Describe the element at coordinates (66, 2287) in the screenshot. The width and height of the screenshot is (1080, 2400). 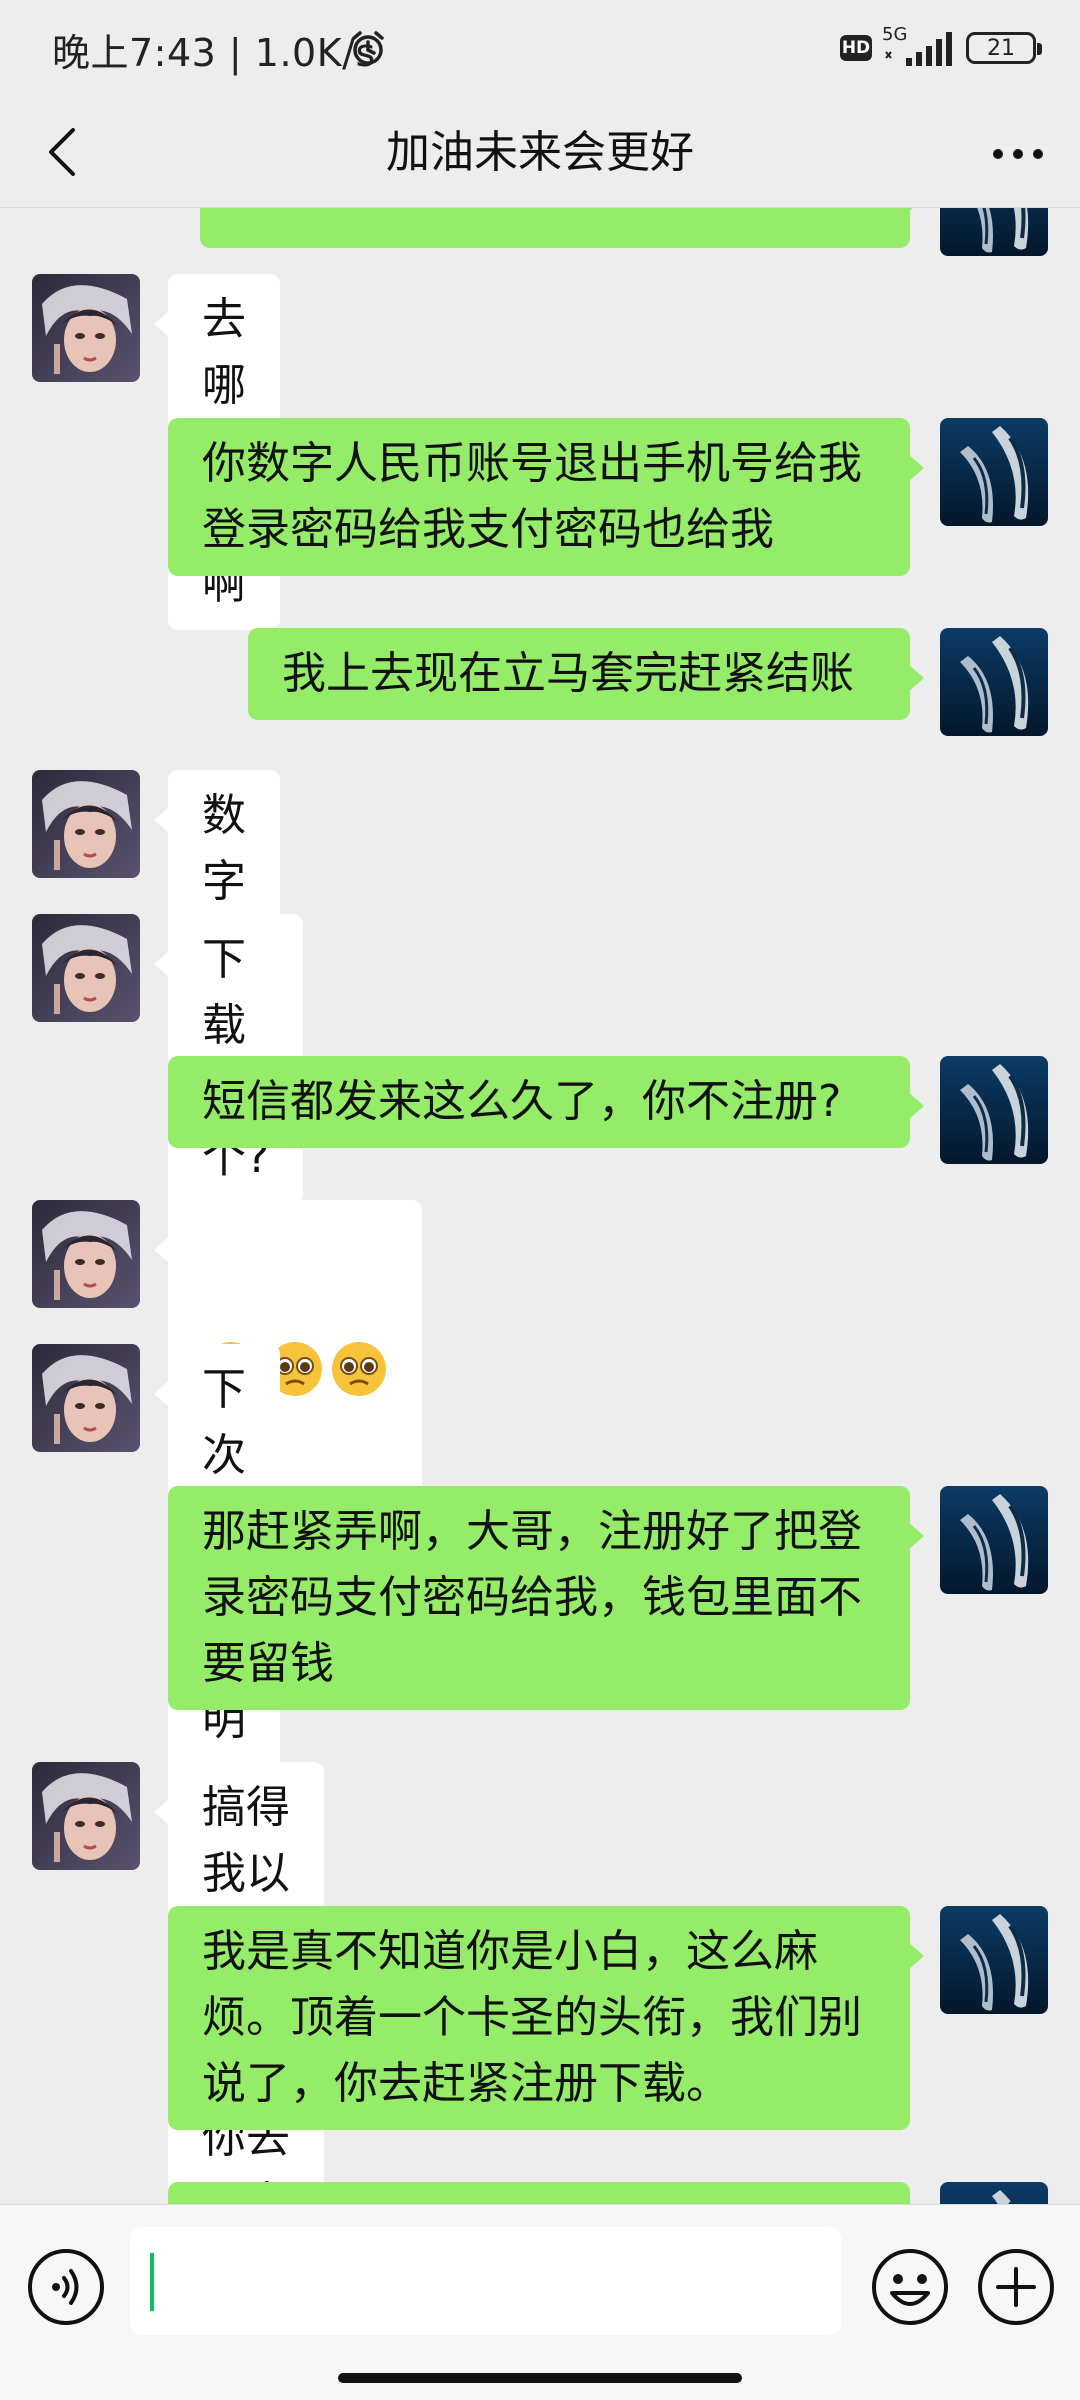
I see `voice-input-button` at that location.